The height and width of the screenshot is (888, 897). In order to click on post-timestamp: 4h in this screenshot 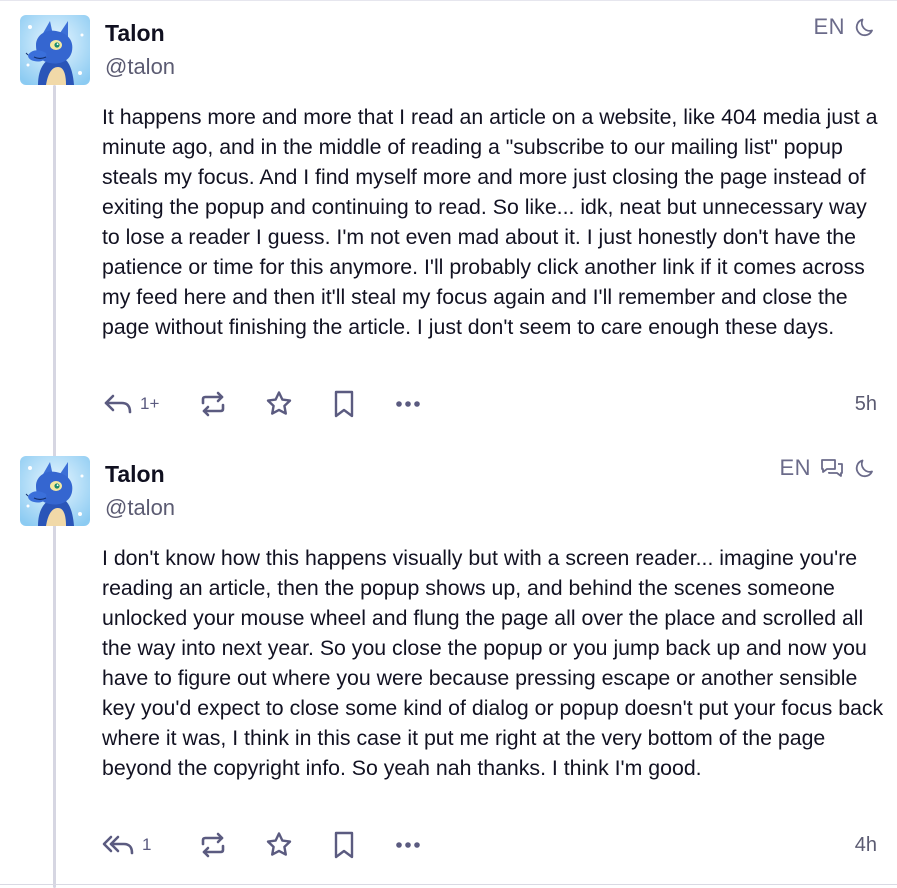, I will do `click(866, 845)`.